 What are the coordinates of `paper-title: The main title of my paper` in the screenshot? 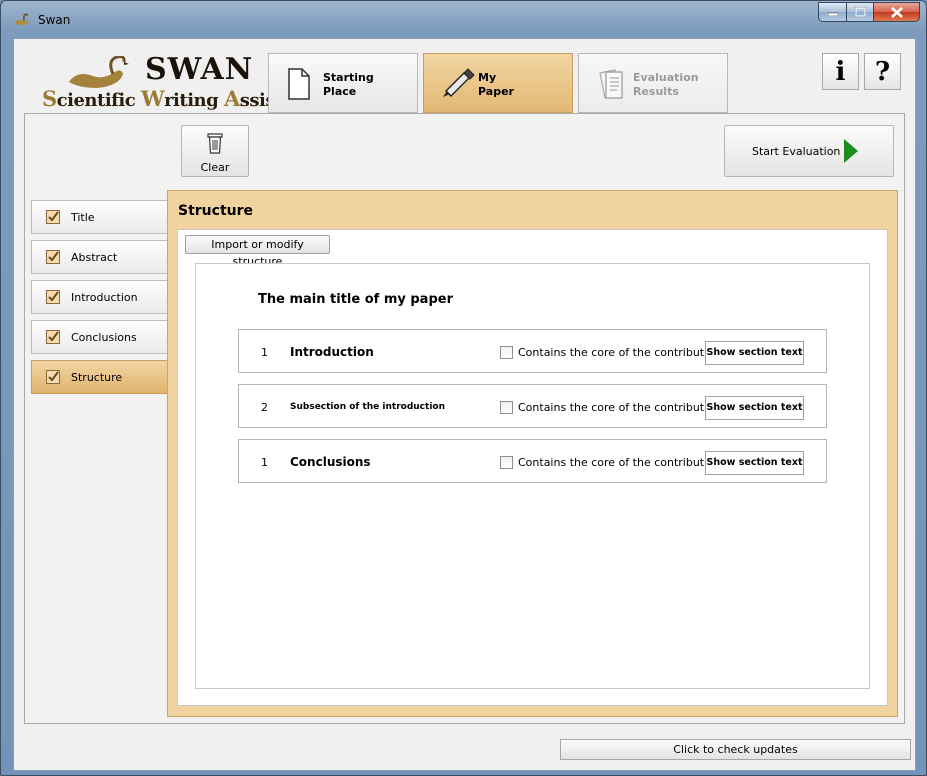 It's located at (355, 299).